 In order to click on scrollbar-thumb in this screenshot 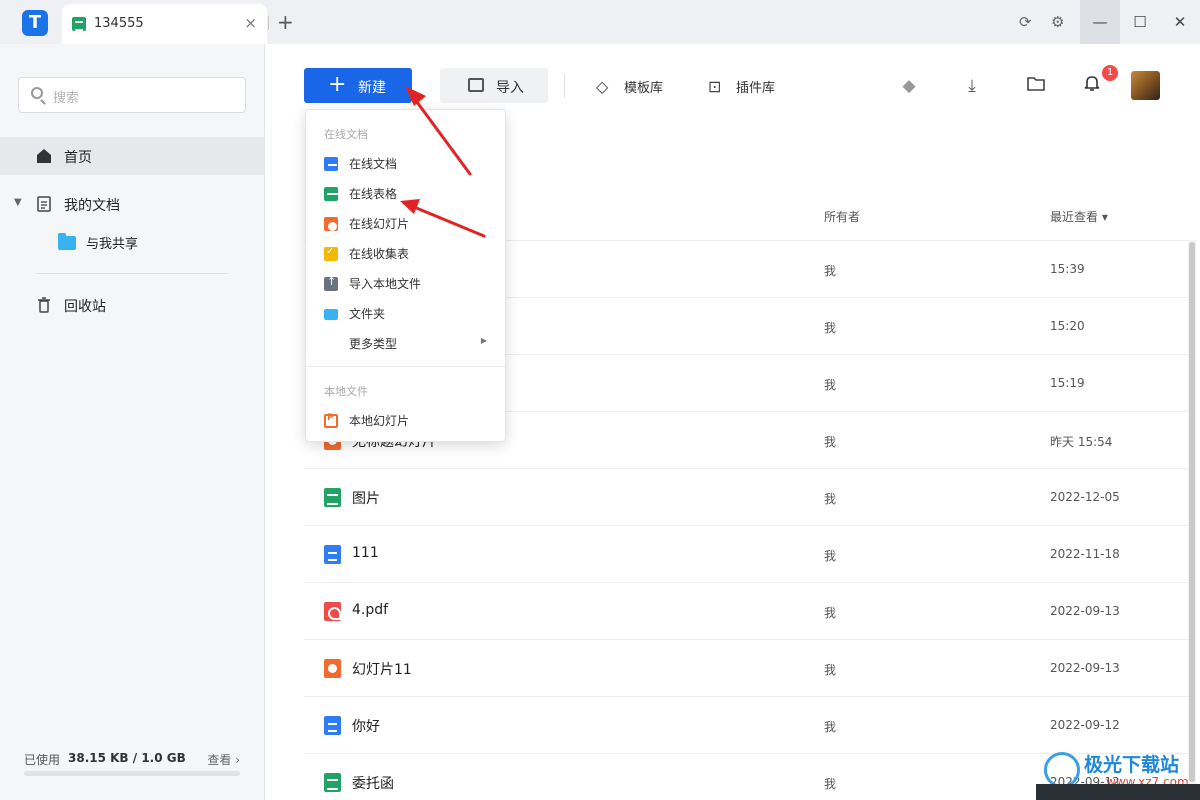, I will do `click(1192, 512)`.